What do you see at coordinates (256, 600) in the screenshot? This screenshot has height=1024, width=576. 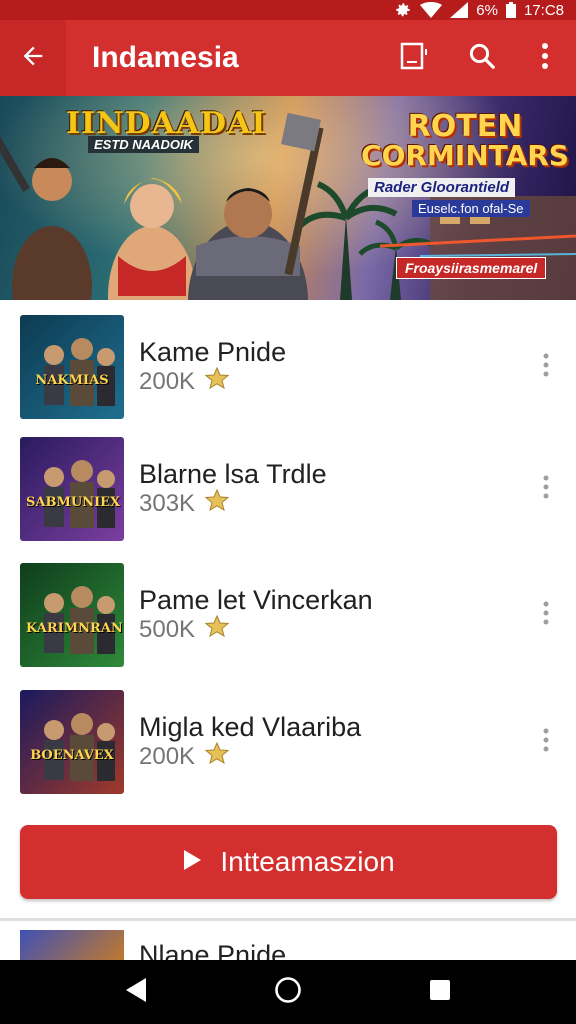 I see `game-title: Pame let Vincerkan` at bounding box center [256, 600].